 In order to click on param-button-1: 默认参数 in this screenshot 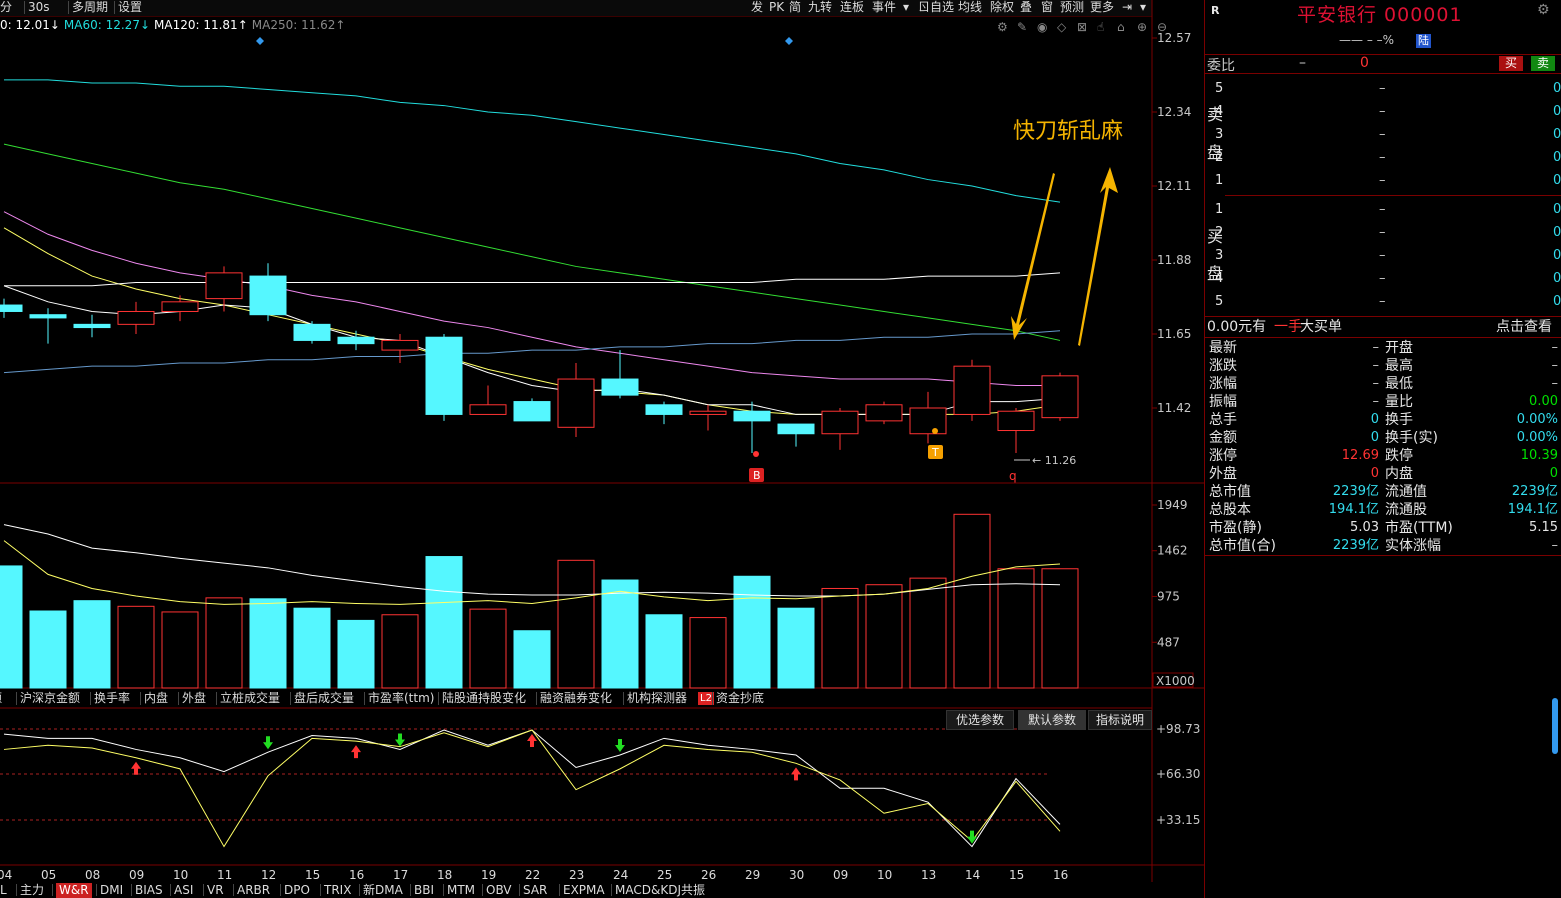, I will do `click(1052, 720)`.